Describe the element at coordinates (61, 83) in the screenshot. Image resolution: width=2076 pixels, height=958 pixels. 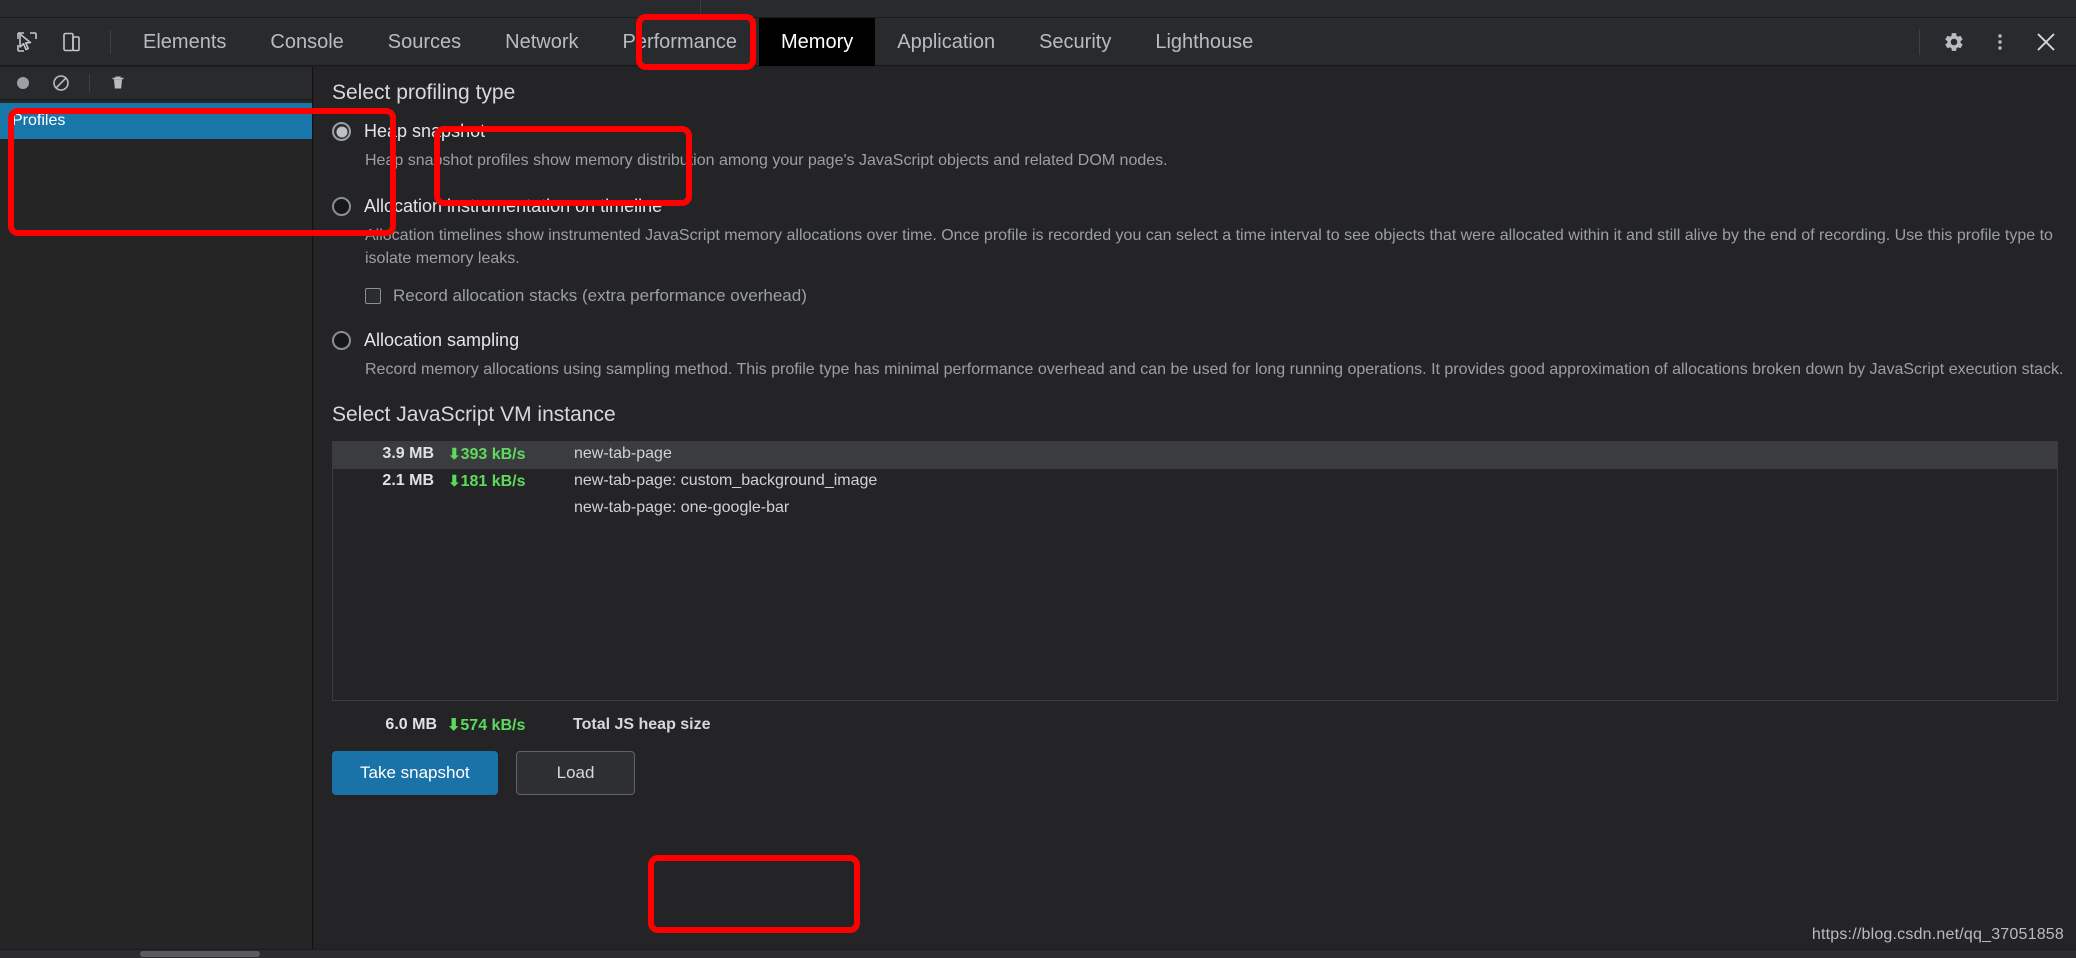
I see `clear-icon` at that location.